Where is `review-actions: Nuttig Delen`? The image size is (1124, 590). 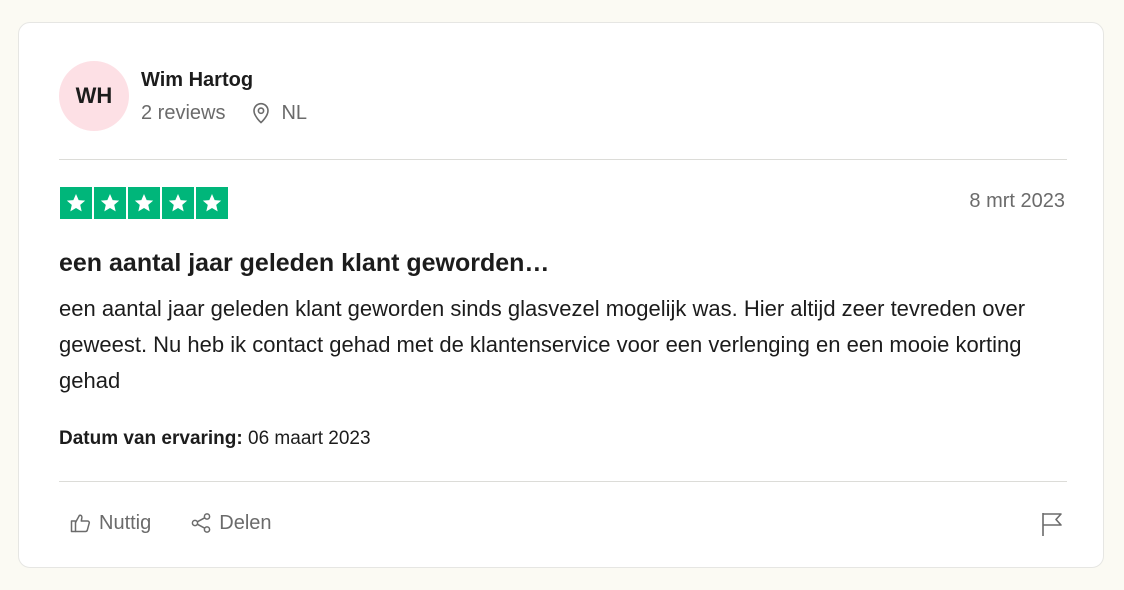 review-actions: Nuttig Delen is located at coordinates (189, 523).